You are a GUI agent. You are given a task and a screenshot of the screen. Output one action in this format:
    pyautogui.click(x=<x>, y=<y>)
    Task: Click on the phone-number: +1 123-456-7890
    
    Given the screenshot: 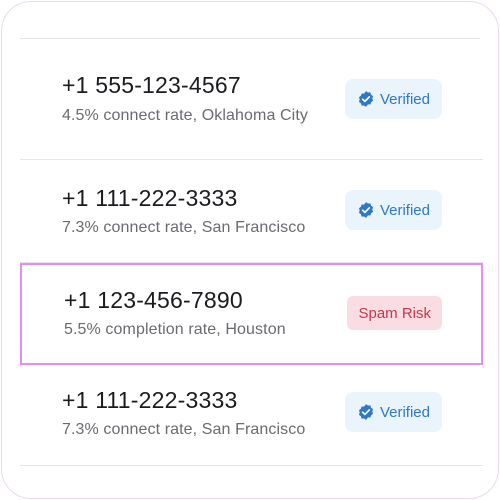 What is the action you would take?
    pyautogui.click(x=153, y=300)
    